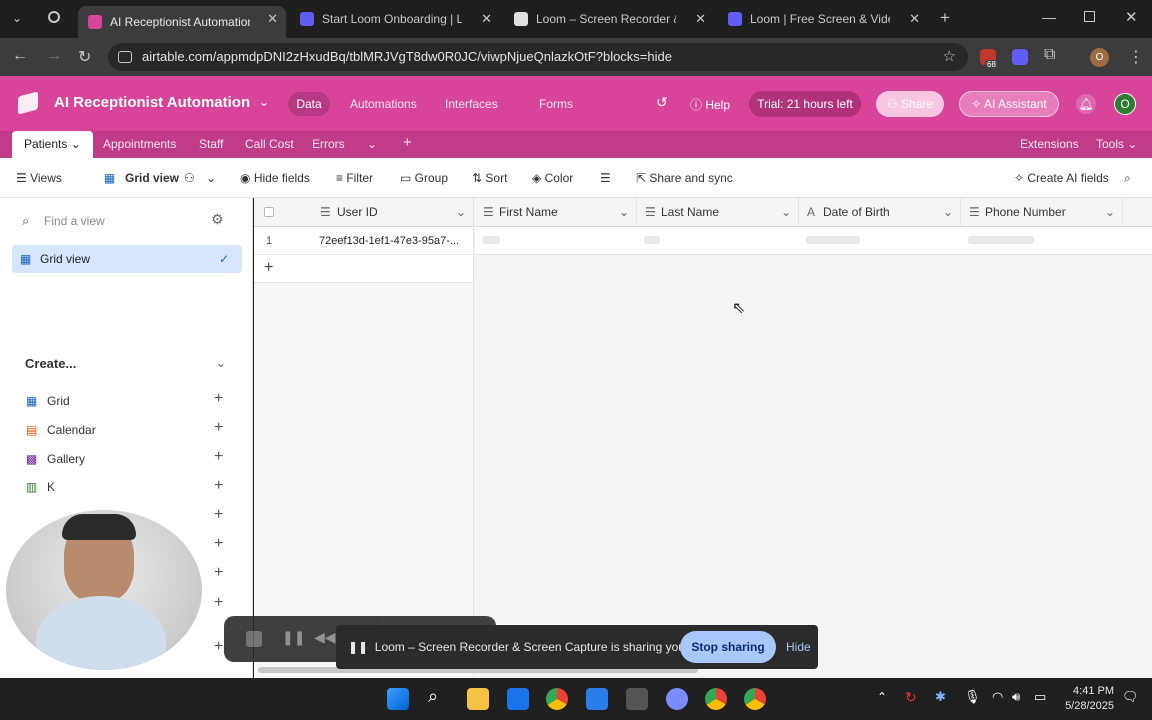 The width and height of the screenshot is (1152, 720). I want to click on collaborators-icon: ⚇, so click(189, 178).